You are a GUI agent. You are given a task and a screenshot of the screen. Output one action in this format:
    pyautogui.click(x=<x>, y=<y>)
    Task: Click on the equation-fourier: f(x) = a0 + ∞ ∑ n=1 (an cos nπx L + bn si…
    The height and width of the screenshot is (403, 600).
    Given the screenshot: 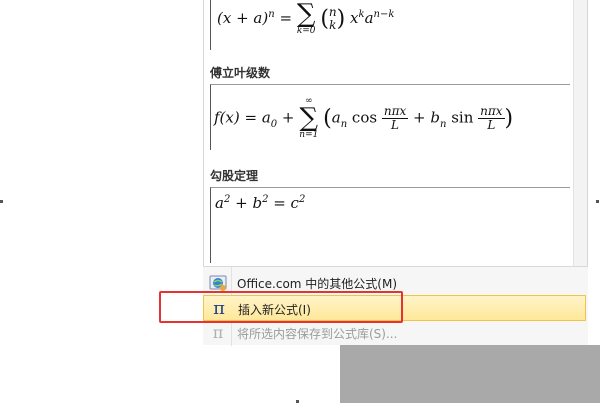 What is the action you would take?
    pyautogui.click(x=390, y=117)
    